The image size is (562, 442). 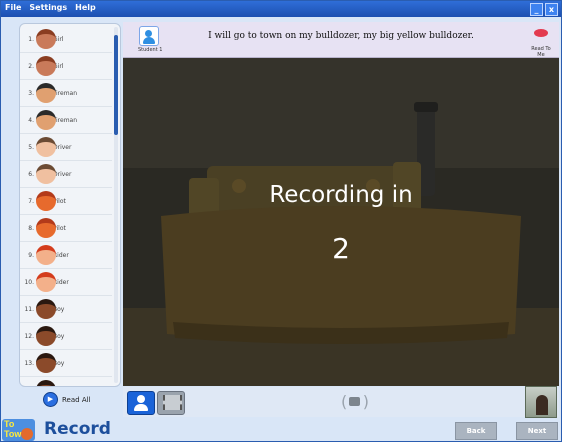 What do you see at coordinates (31, 39) in the screenshot?
I see `role-number: 1.` at bounding box center [31, 39].